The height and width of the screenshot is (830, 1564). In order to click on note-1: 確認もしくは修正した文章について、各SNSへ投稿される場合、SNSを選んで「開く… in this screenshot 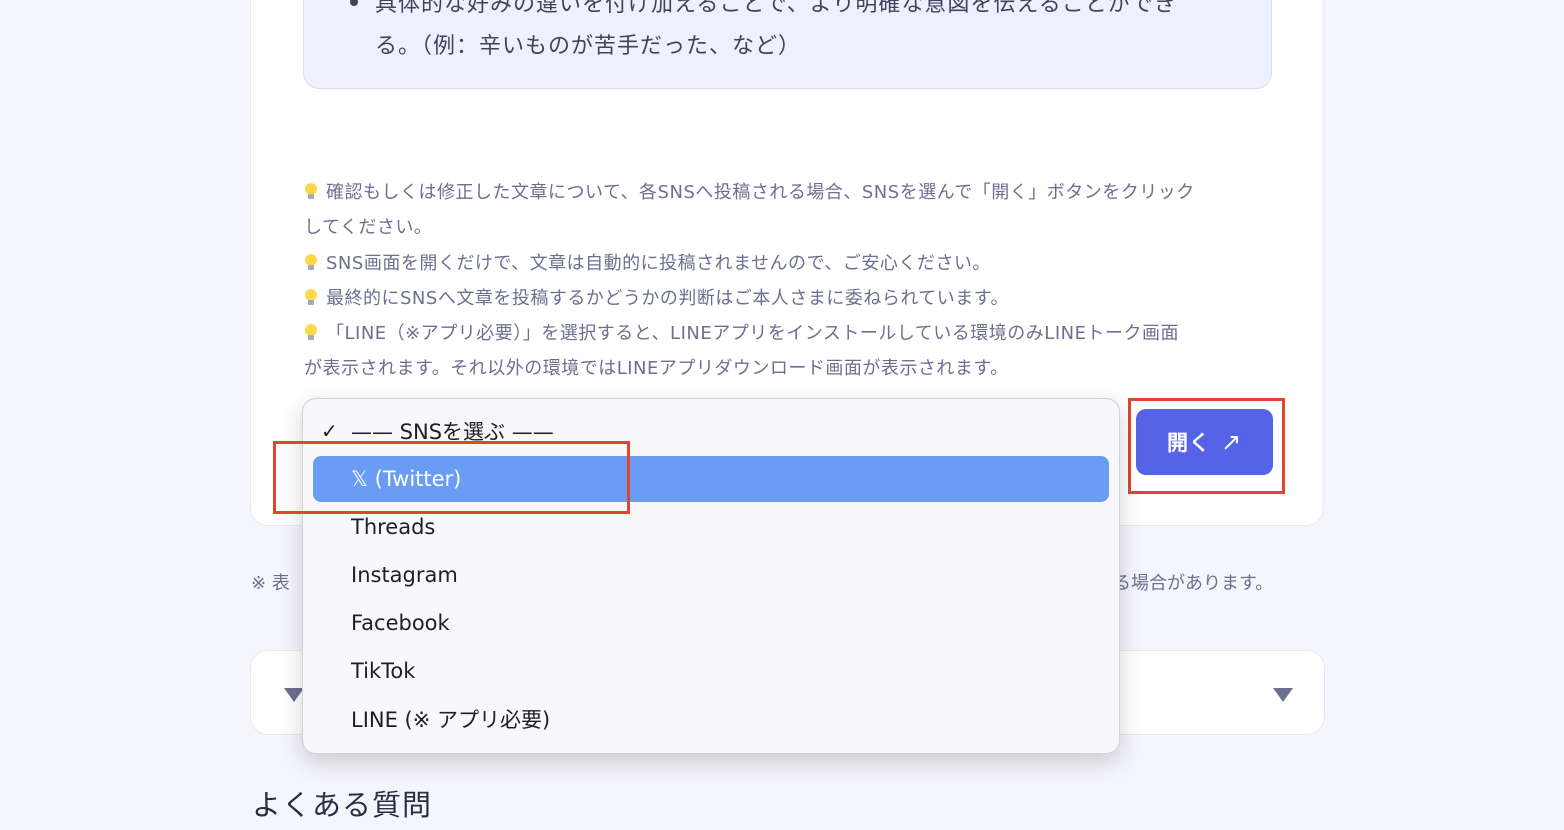, I will do `click(749, 191)`.